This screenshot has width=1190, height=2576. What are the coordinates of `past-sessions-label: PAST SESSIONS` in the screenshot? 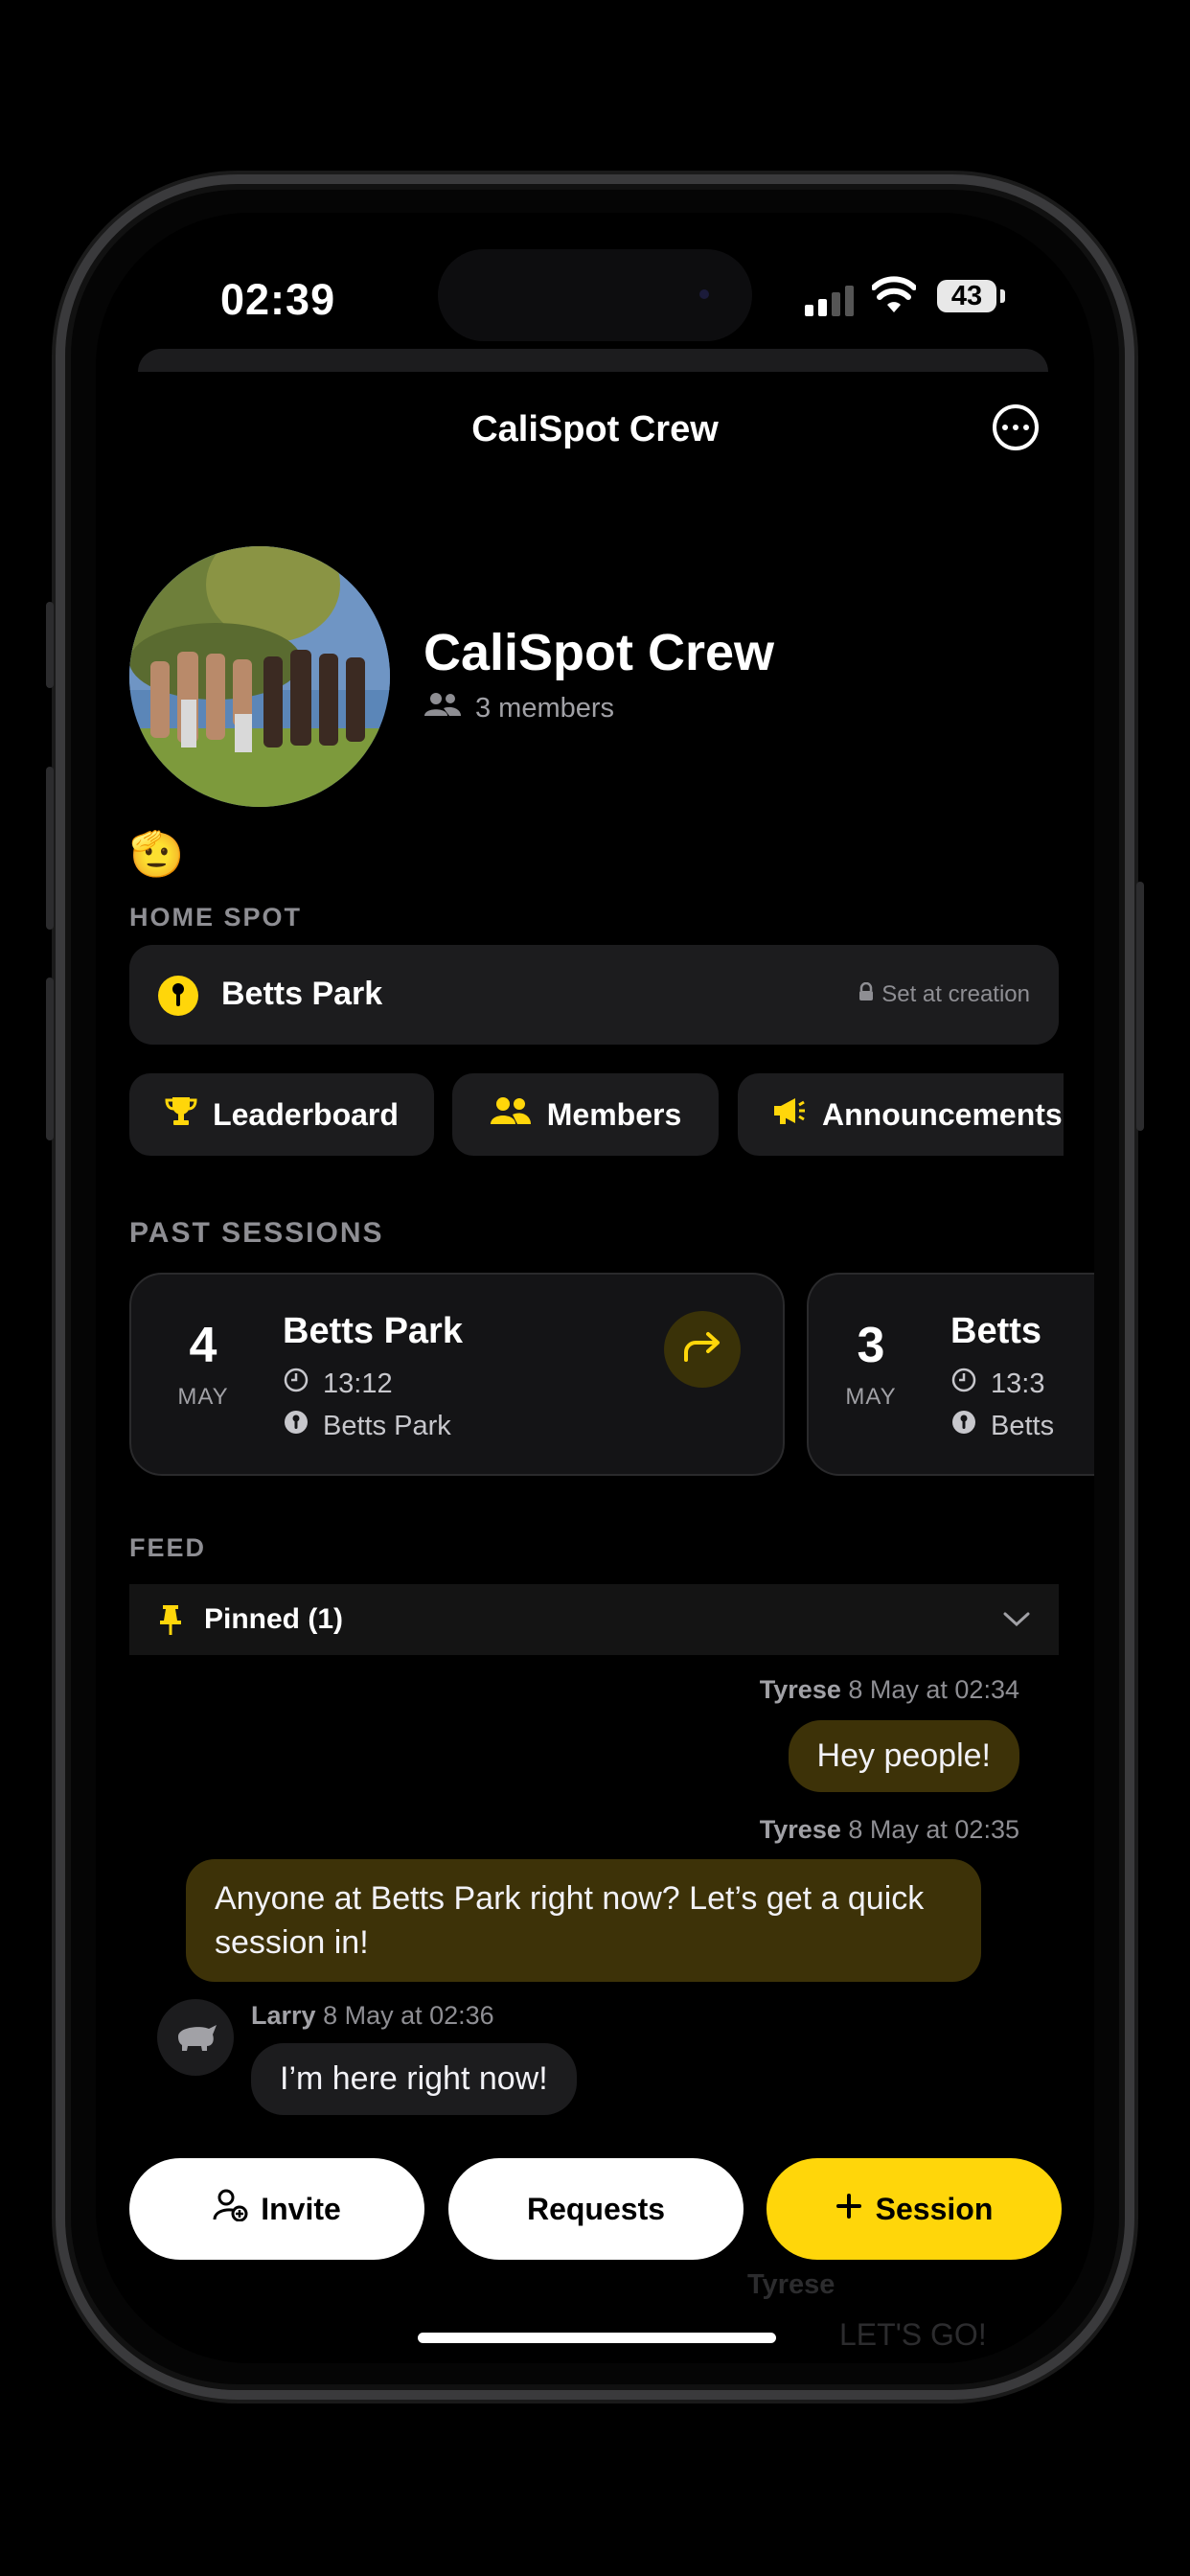 It's located at (256, 1233).